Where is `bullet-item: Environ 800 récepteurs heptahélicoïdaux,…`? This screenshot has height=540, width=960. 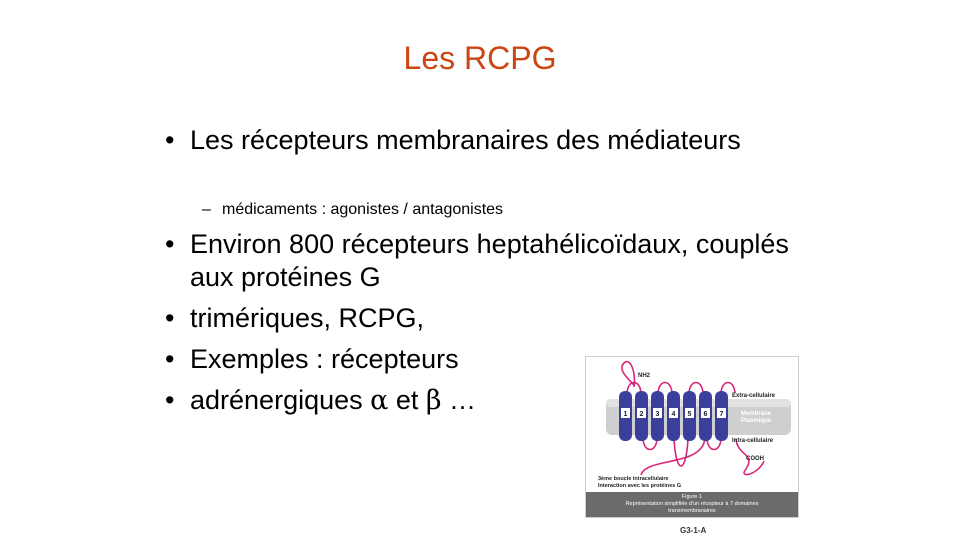 bullet-item: Environ 800 récepteurs heptahélicoïdaux,… is located at coordinates (485, 261).